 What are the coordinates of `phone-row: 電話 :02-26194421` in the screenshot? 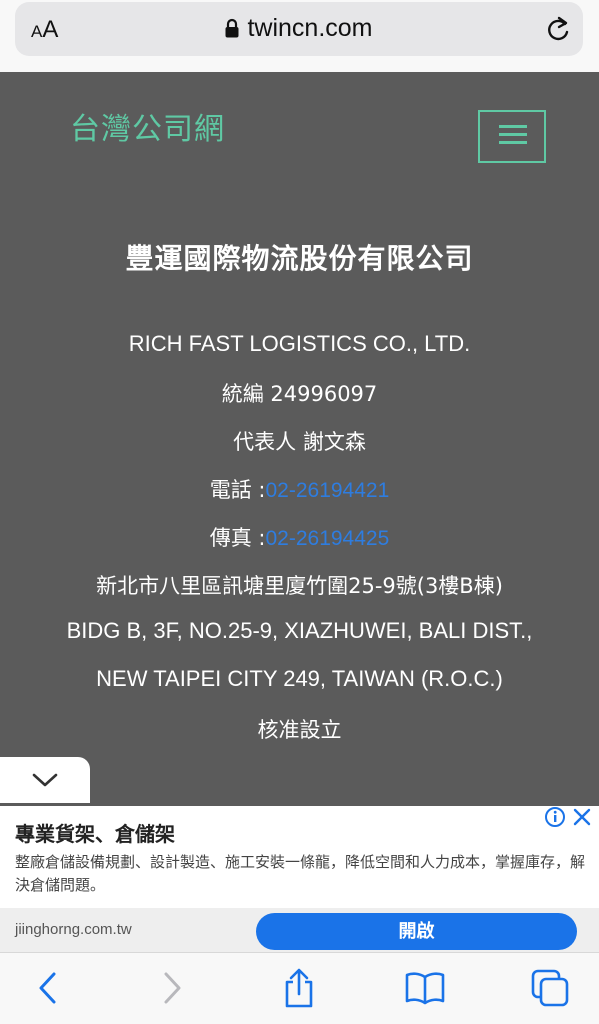 It's located at (299, 489).